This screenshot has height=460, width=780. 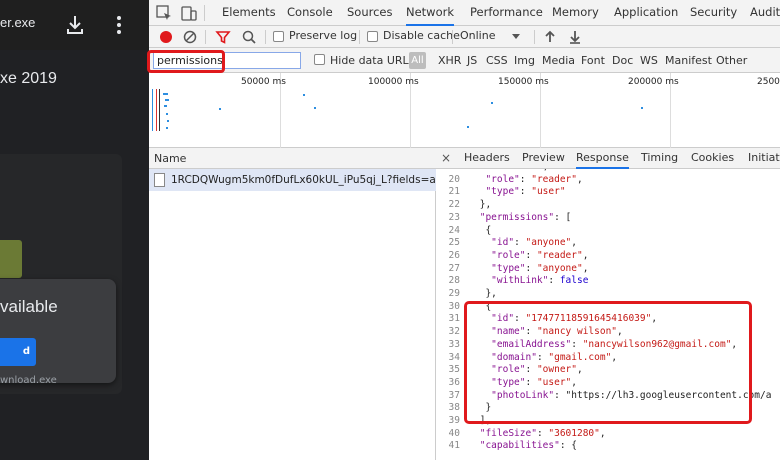 I want to click on tab-security: Security, so click(x=713, y=13).